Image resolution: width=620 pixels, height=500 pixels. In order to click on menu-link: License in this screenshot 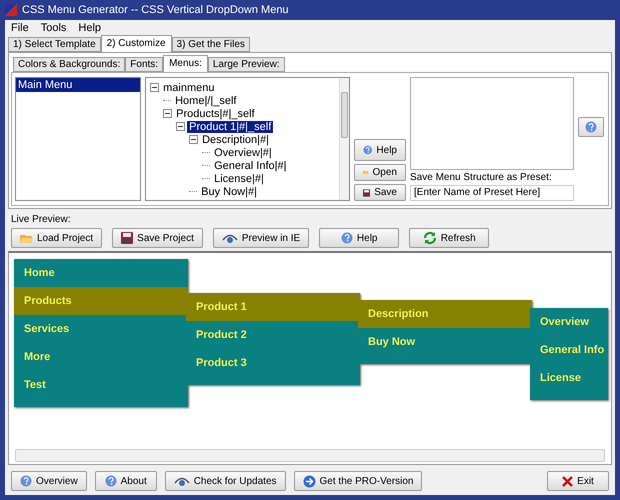, I will do `click(569, 378)`.